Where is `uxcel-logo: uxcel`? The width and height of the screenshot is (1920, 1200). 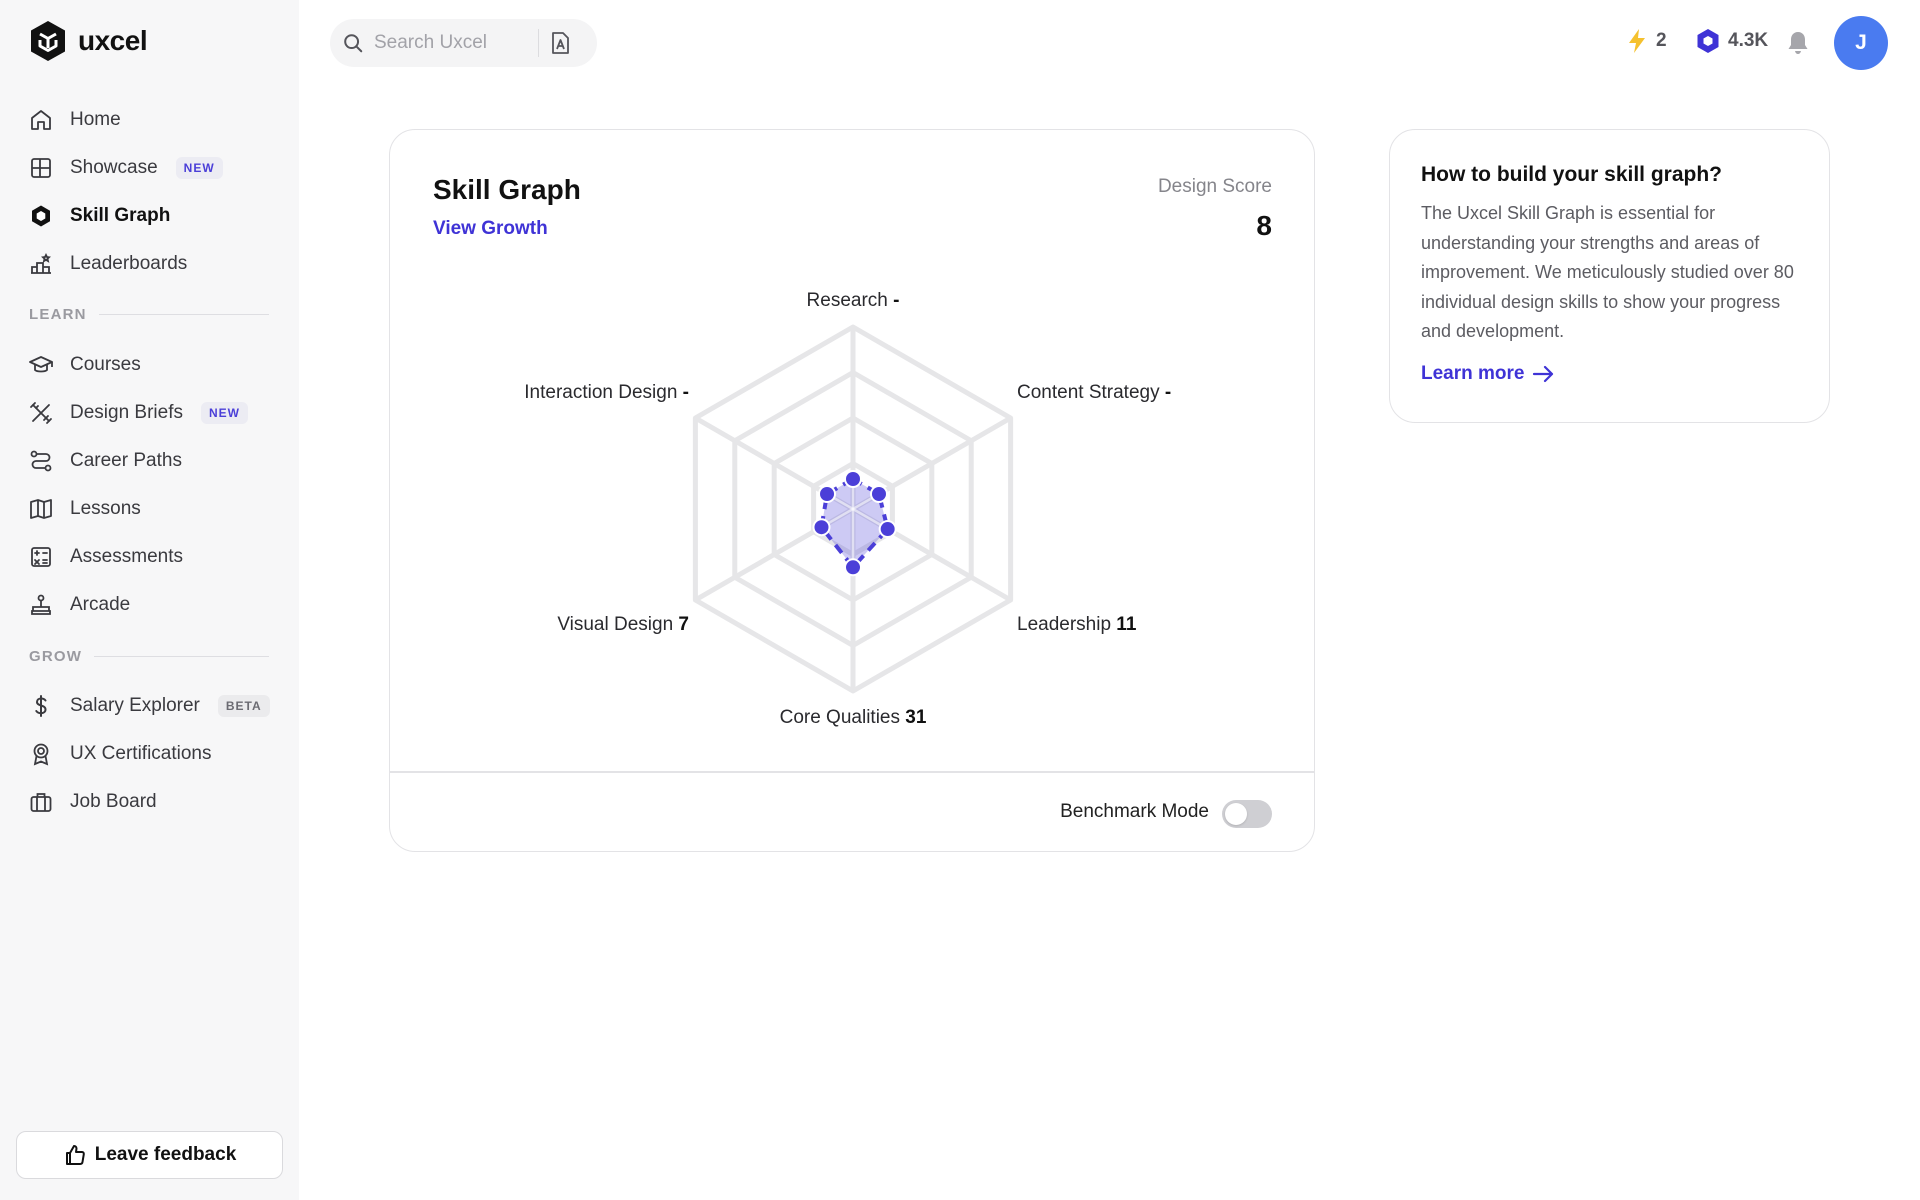 uxcel-logo: uxcel is located at coordinates (88, 41).